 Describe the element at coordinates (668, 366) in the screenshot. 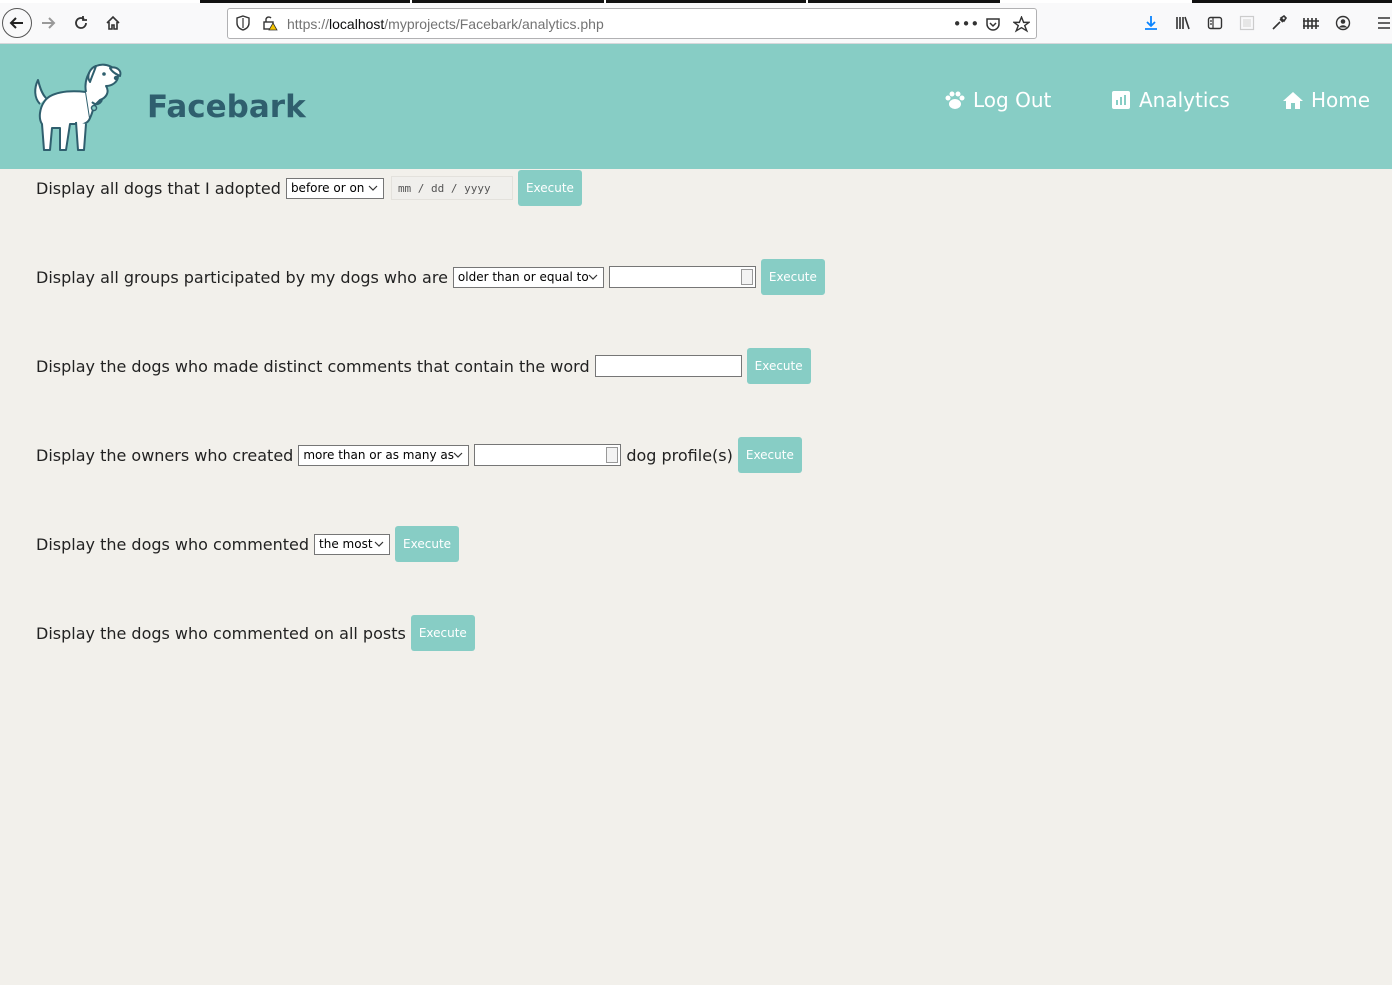

I see `comment-word-input` at that location.